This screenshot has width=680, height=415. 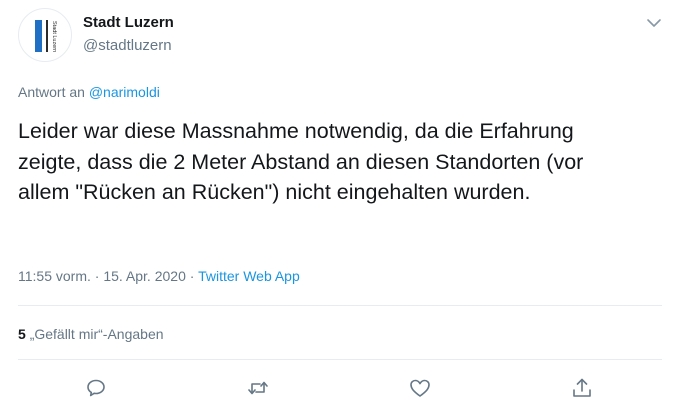 What do you see at coordinates (420, 388) in the screenshot?
I see `like-icon` at bounding box center [420, 388].